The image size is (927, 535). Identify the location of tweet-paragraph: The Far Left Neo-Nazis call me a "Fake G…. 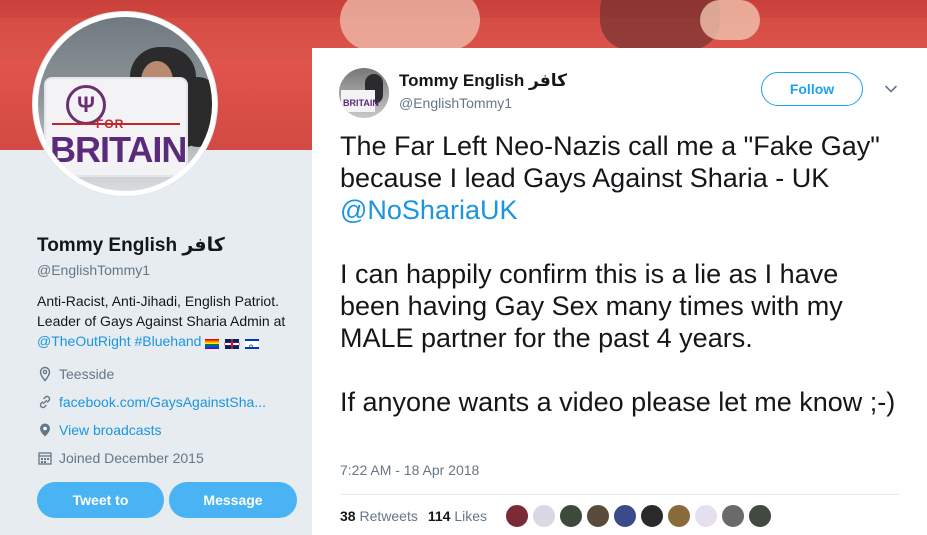
(610, 162).